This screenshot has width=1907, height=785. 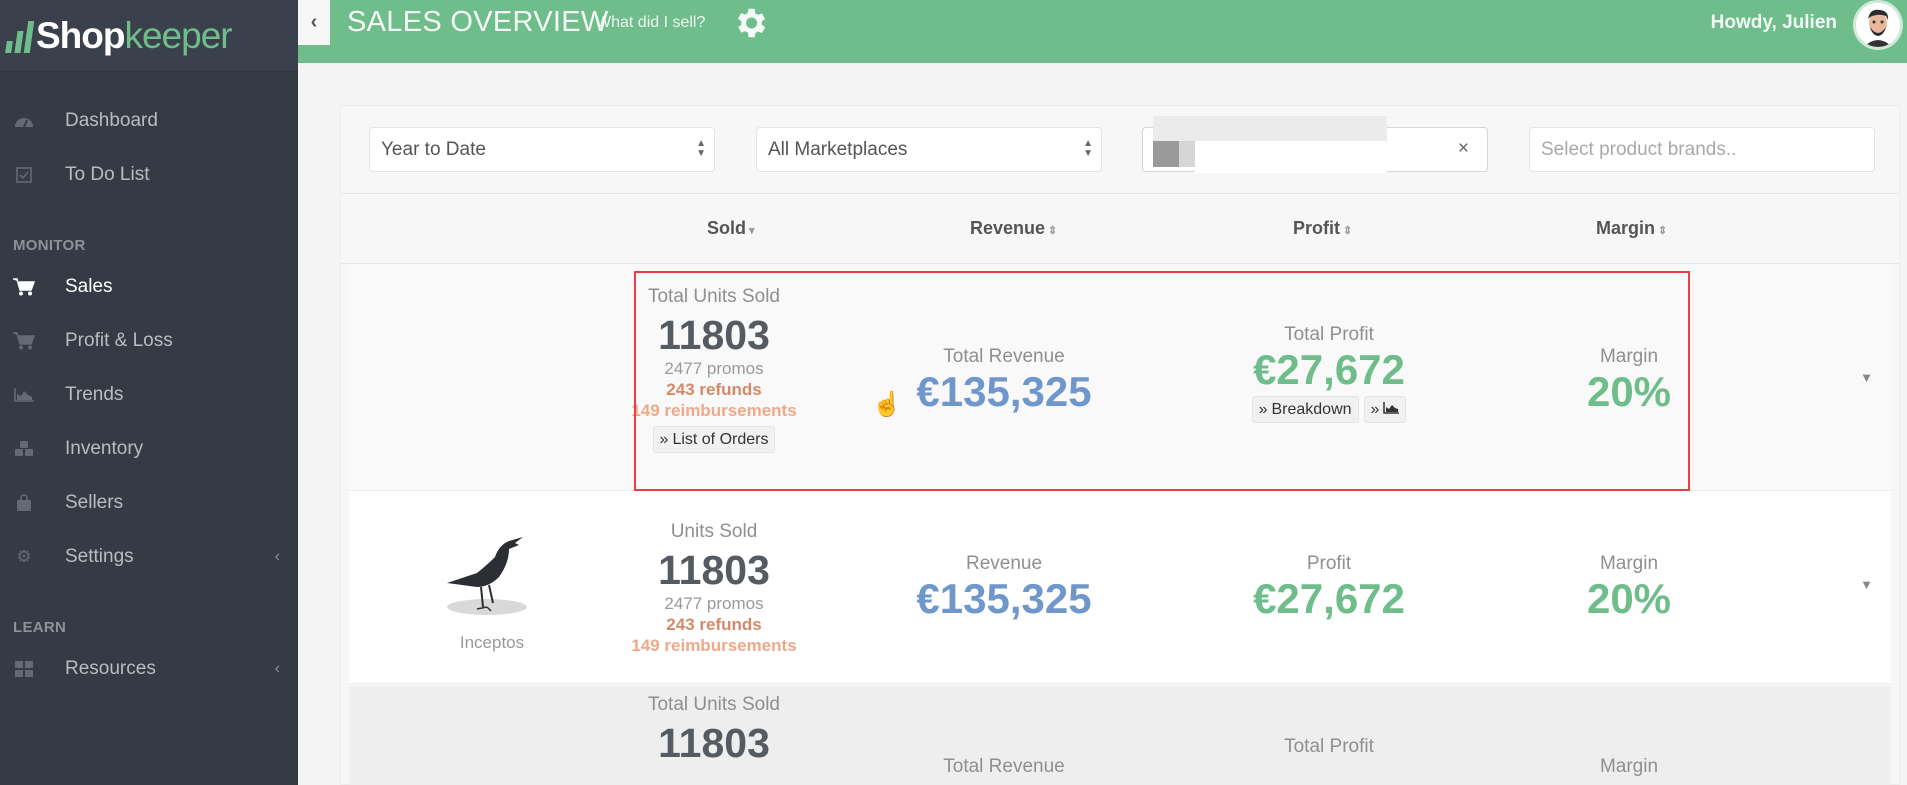 I want to click on sidebar-item-inventory: Inventory, so click(x=149, y=449).